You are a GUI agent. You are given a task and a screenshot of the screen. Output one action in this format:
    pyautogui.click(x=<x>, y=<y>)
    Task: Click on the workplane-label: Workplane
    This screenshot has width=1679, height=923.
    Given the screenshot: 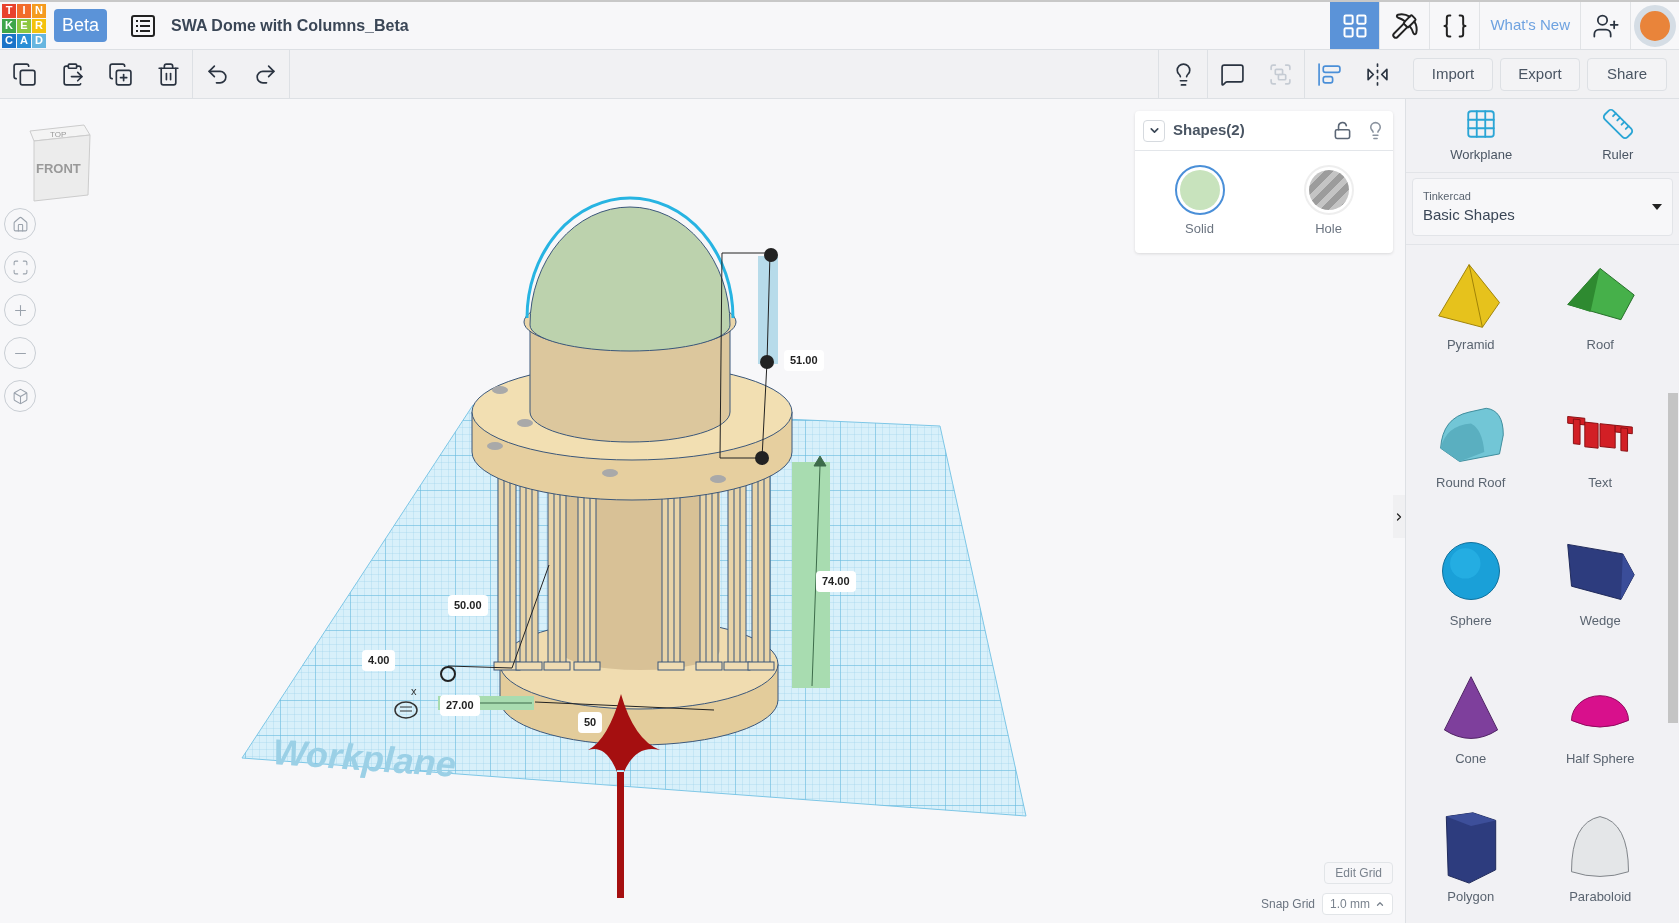 What is the action you would take?
    pyautogui.click(x=364, y=758)
    